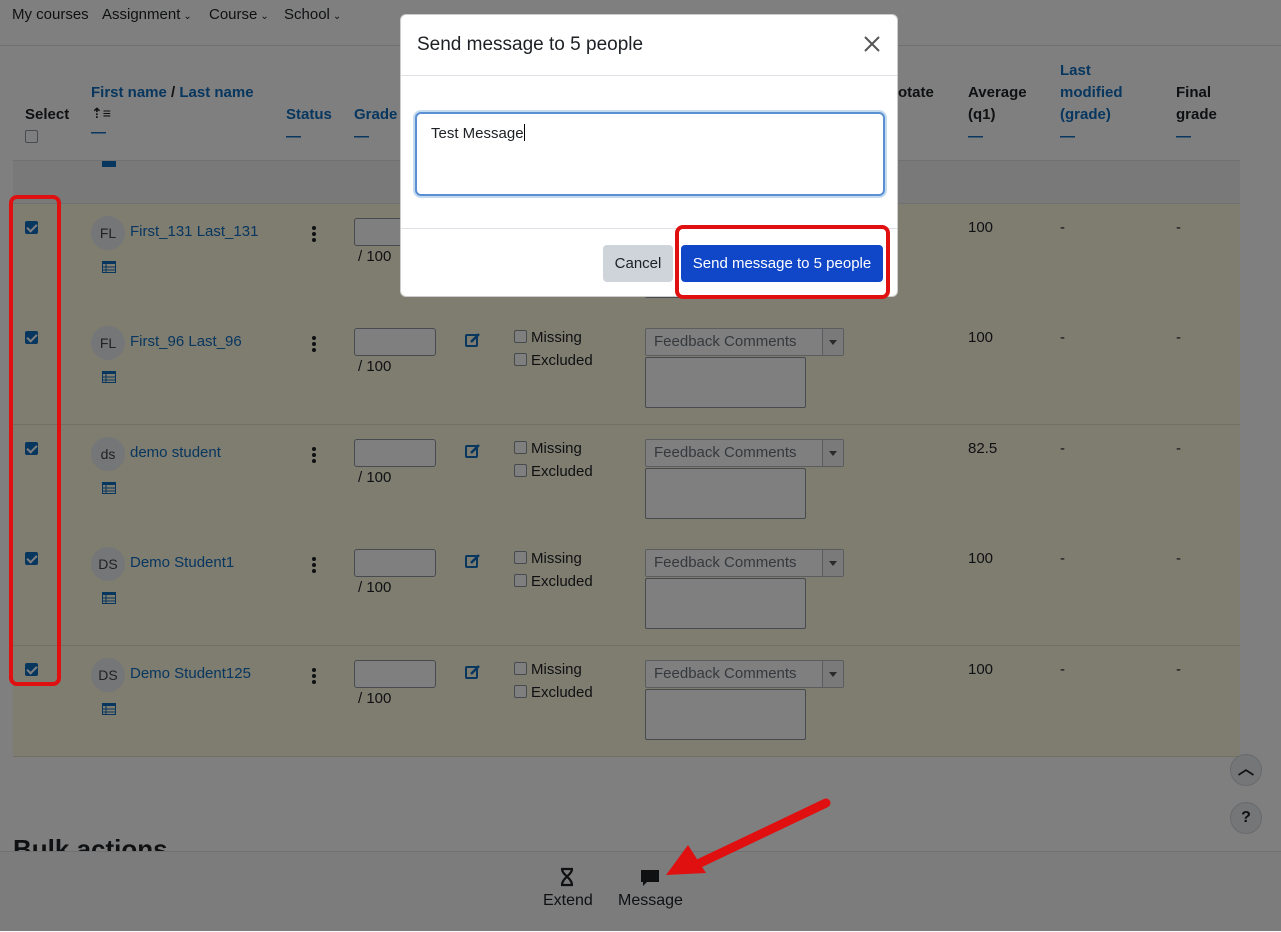 This screenshot has width=1281, height=932. What do you see at coordinates (638, 263) in the screenshot?
I see `cancel-button: Cancel` at bounding box center [638, 263].